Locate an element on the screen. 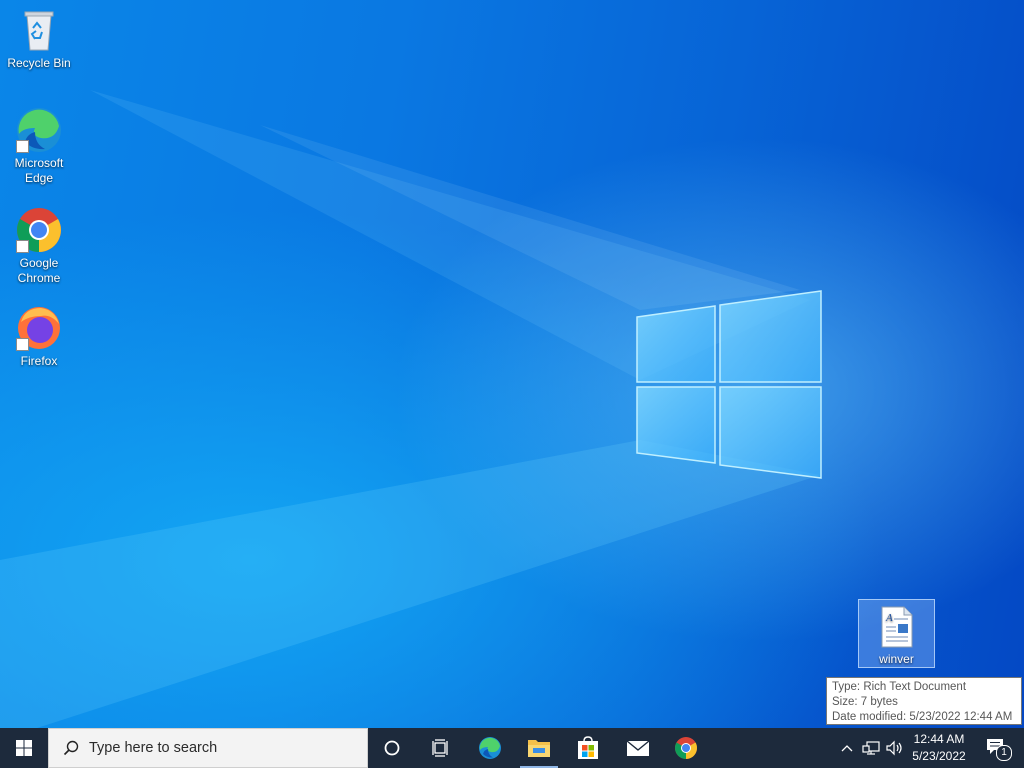  desktop-icon-firefox: Firefox is located at coordinates (39, 336).